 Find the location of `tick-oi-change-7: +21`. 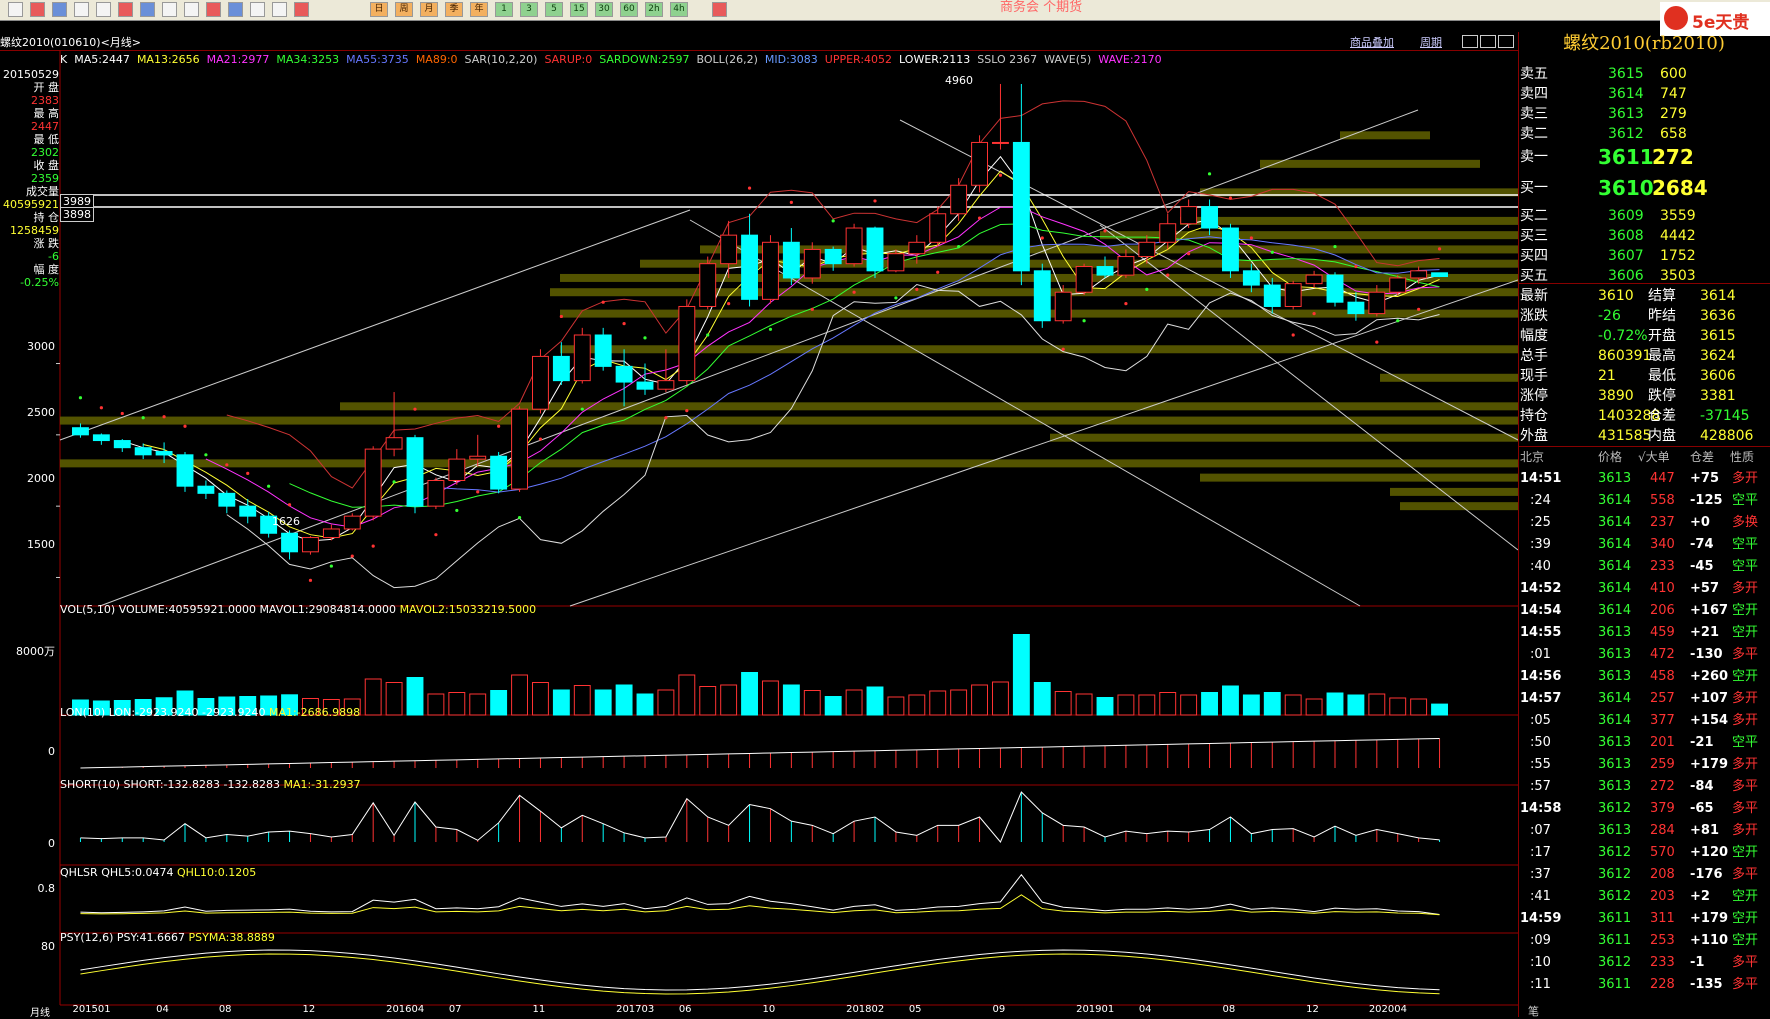

tick-oi-change-7: +21 is located at coordinates (1704, 632).